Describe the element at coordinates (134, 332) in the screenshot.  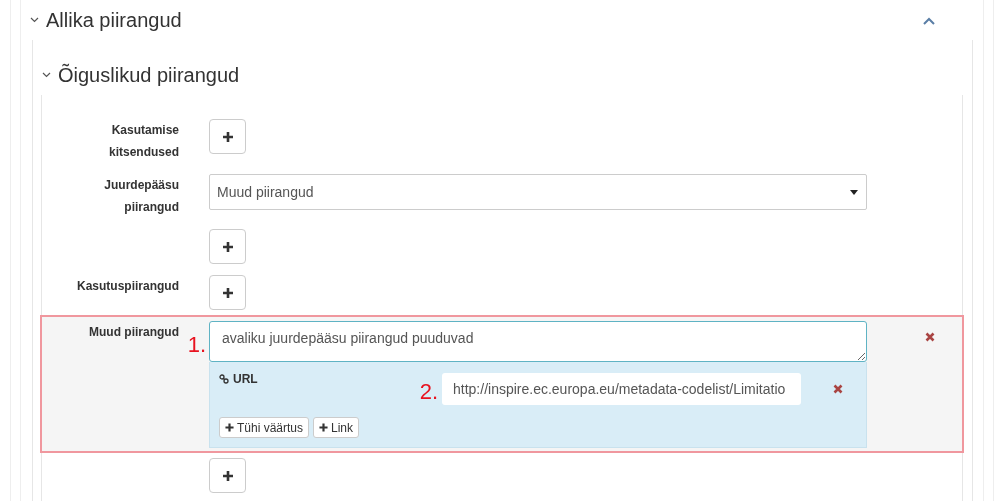
I see `field-label: Muud piirangud` at that location.